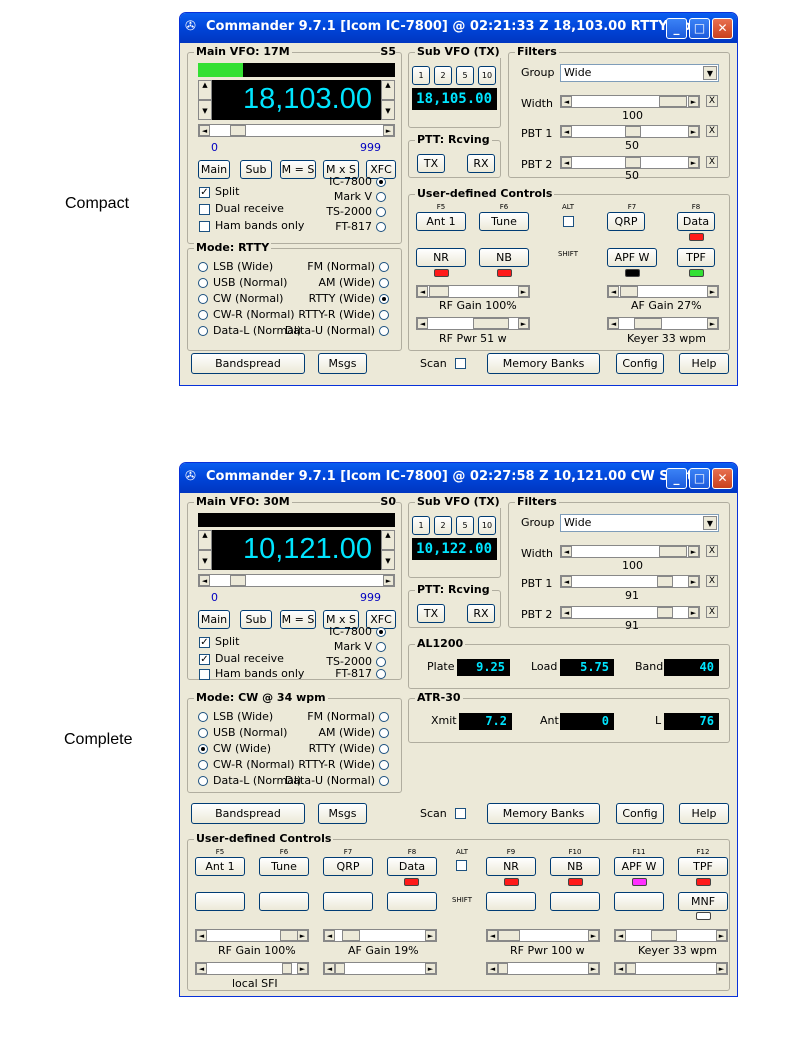 Image resolution: width=785 pixels, height=1041 pixels. I want to click on width-slider: ◄ ►, so click(630, 551).